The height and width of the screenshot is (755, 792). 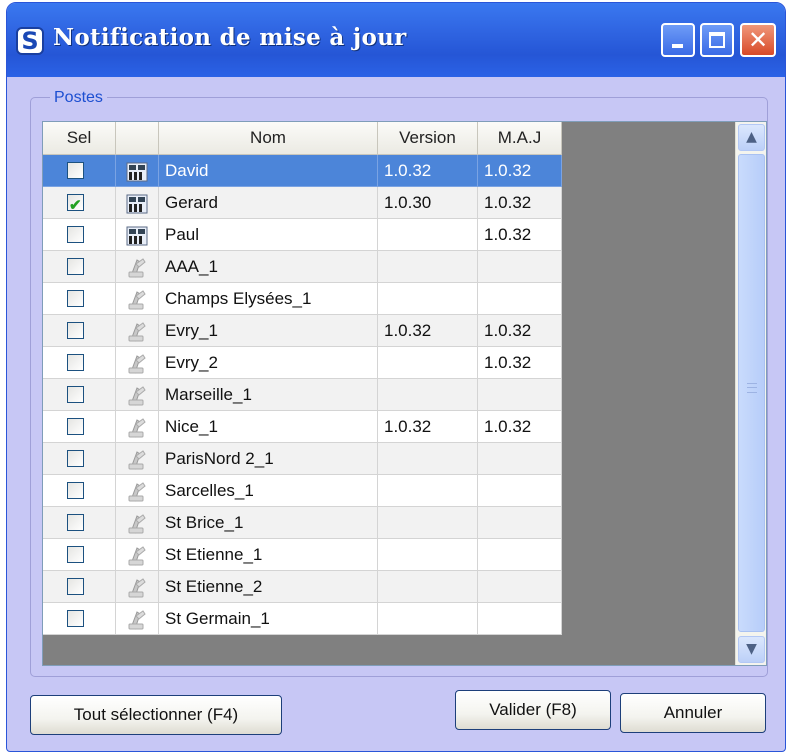 I want to click on nom-cell: Nice_1, so click(x=268, y=427).